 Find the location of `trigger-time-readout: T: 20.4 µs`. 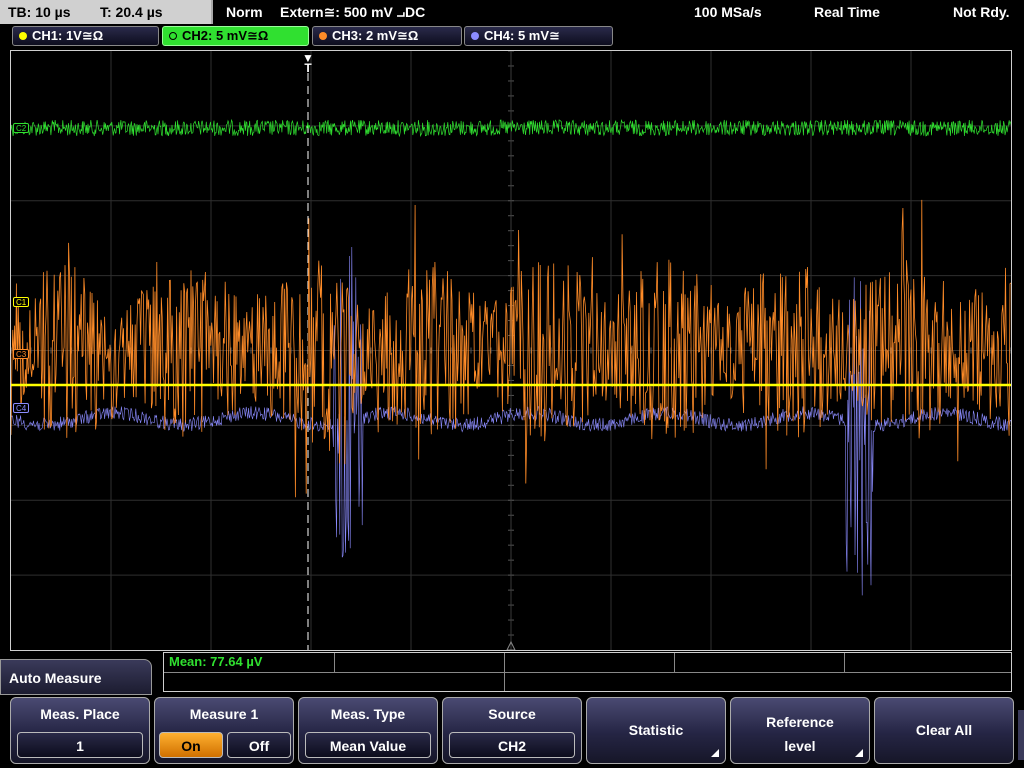

trigger-time-readout: T: 20.4 µs is located at coordinates (131, 12).